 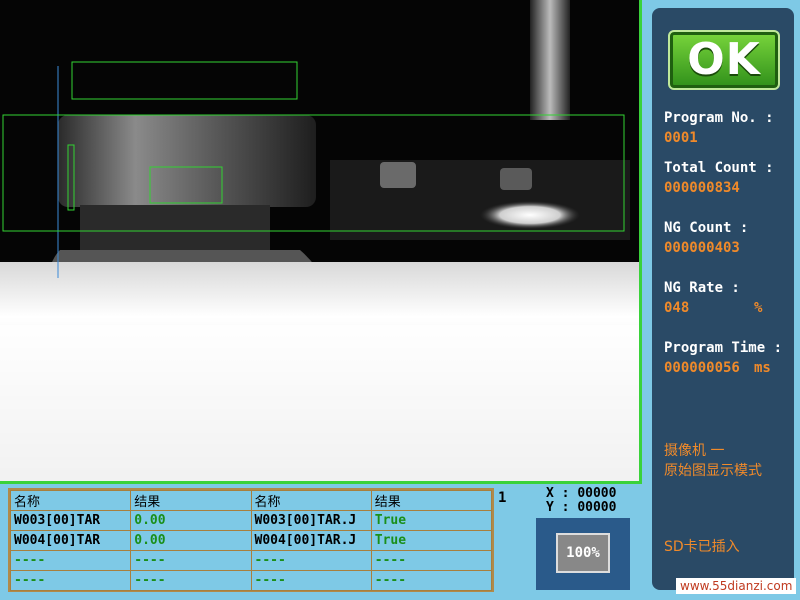 I want to click on y-value: 00000, so click(x=597, y=507).